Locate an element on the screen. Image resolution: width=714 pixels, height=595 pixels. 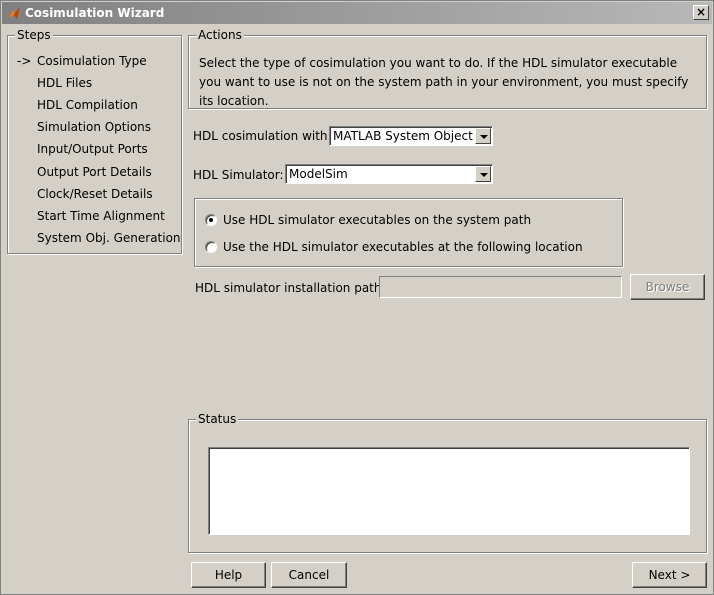
step-hdl-compilation: HDL Compilation is located at coordinates (87, 105).